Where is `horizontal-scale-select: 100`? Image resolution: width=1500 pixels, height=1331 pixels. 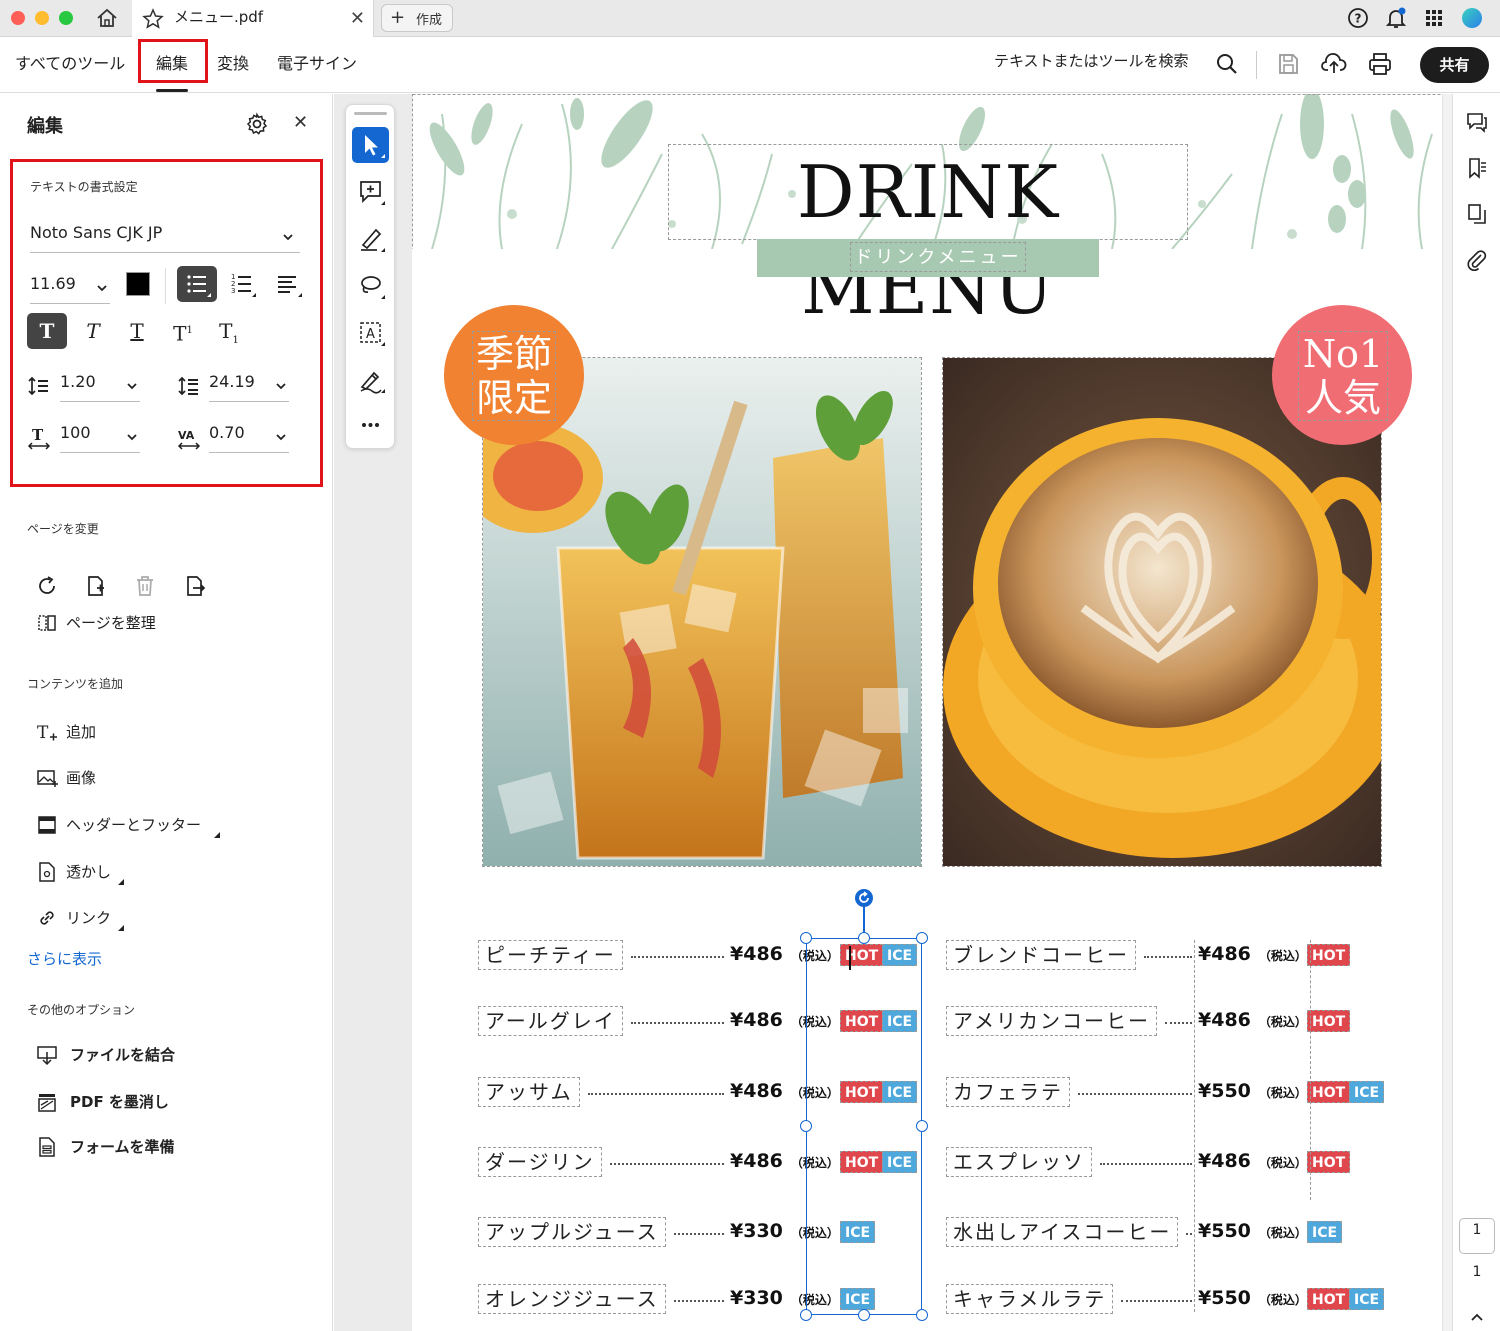 horizontal-scale-select: 100 is located at coordinates (100, 436).